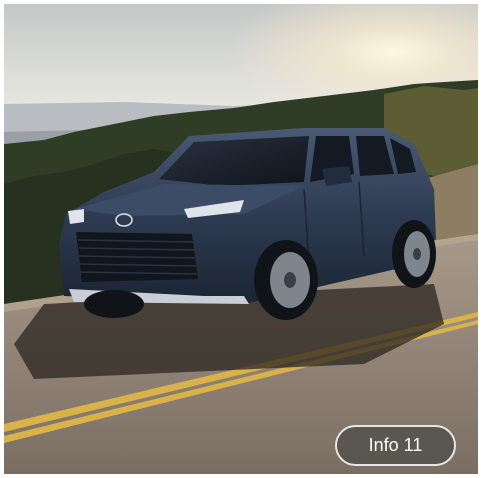 The height and width of the screenshot is (478, 482). What do you see at coordinates (114, 304) in the screenshot?
I see `front-left-wheel` at bounding box center [114, 304].